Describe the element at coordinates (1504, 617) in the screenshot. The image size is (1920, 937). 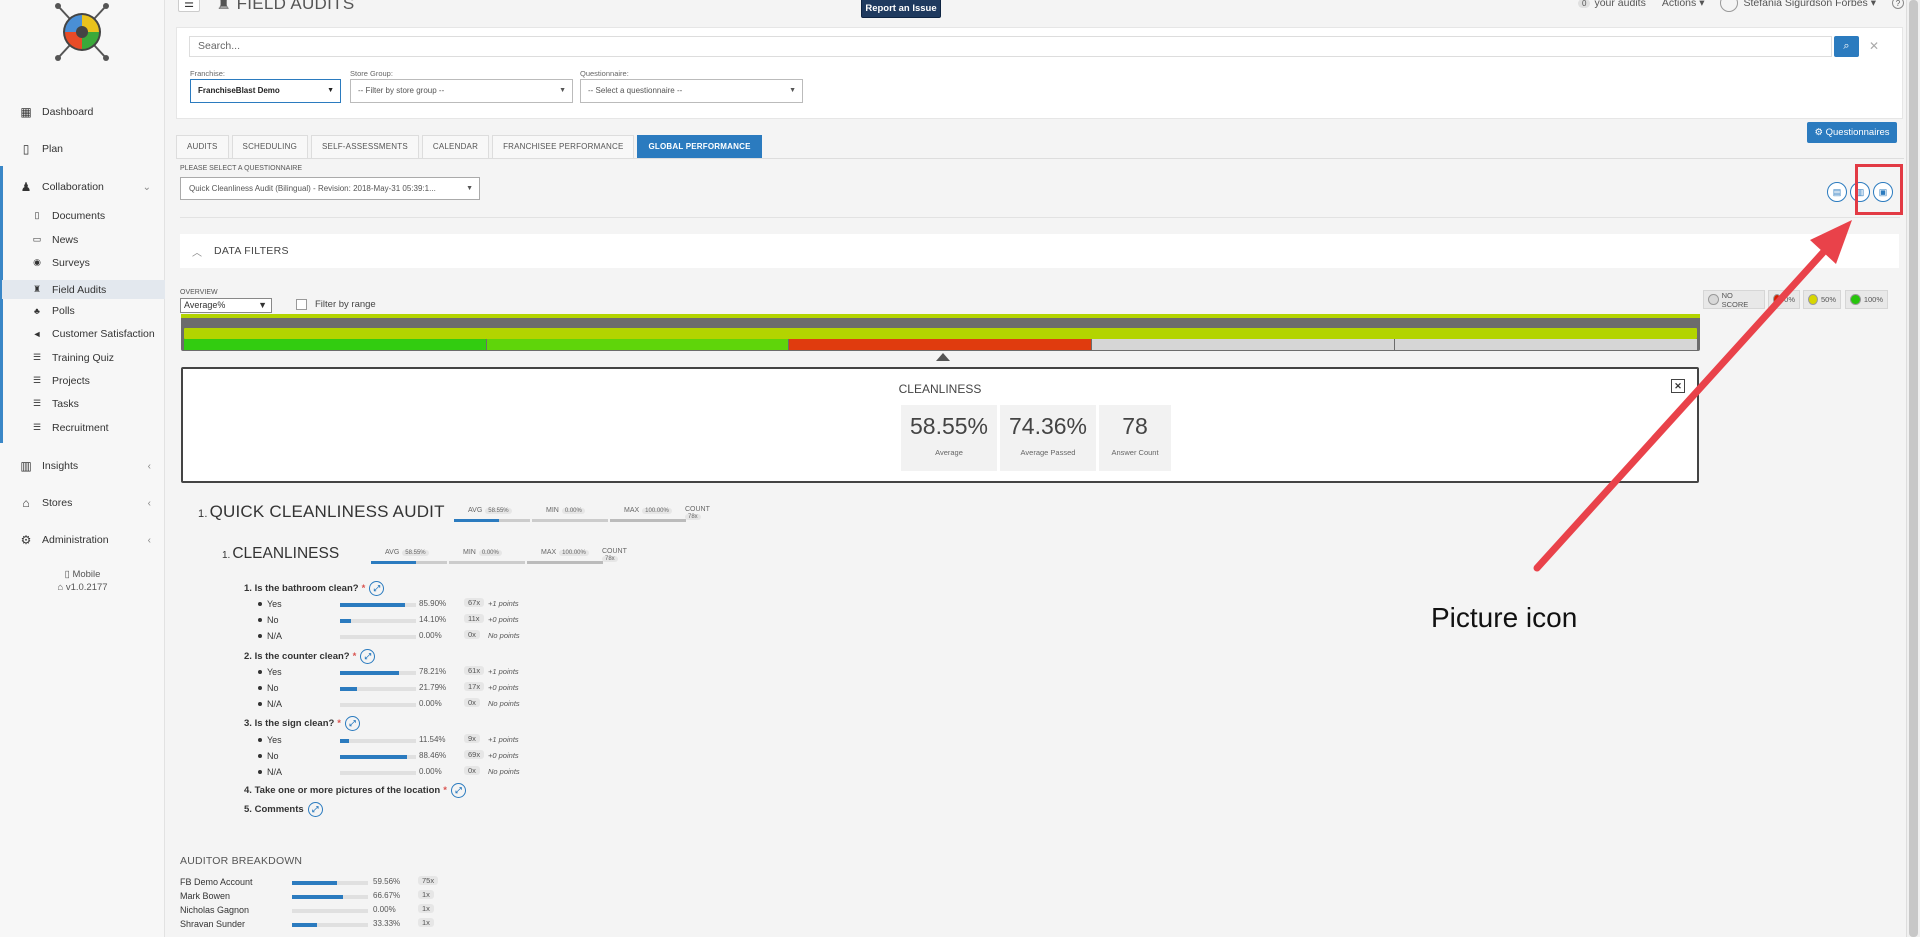
I see `annotation-label: Picture icon` at that location.